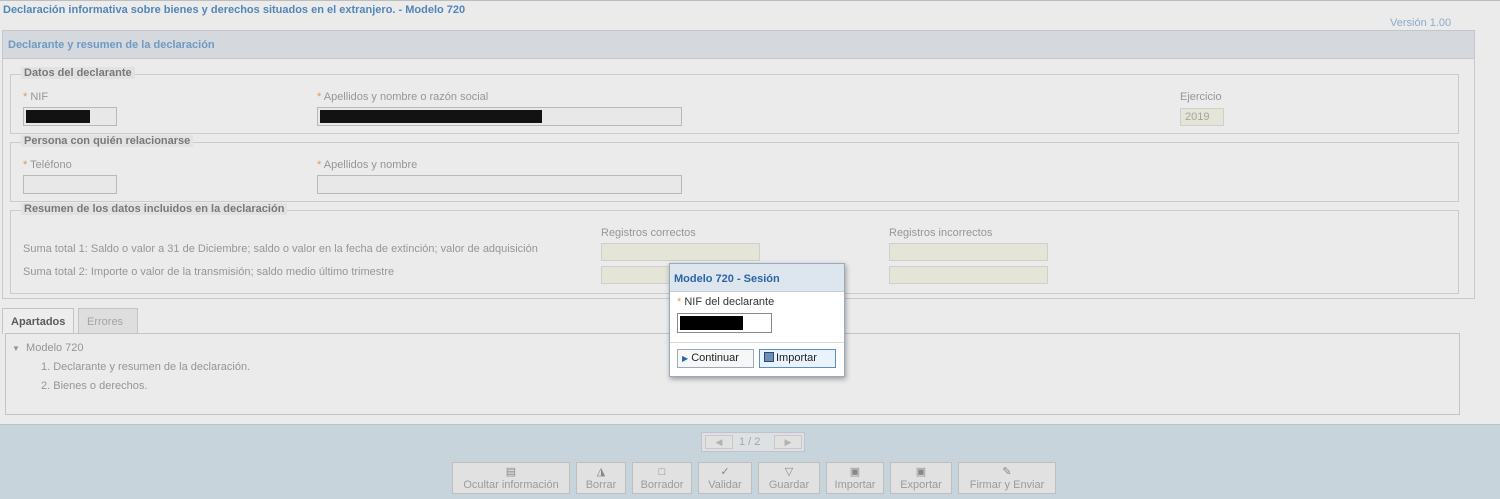  I want to click on dialog-title: Modelo 720 - Sesión, so click(757, 278).